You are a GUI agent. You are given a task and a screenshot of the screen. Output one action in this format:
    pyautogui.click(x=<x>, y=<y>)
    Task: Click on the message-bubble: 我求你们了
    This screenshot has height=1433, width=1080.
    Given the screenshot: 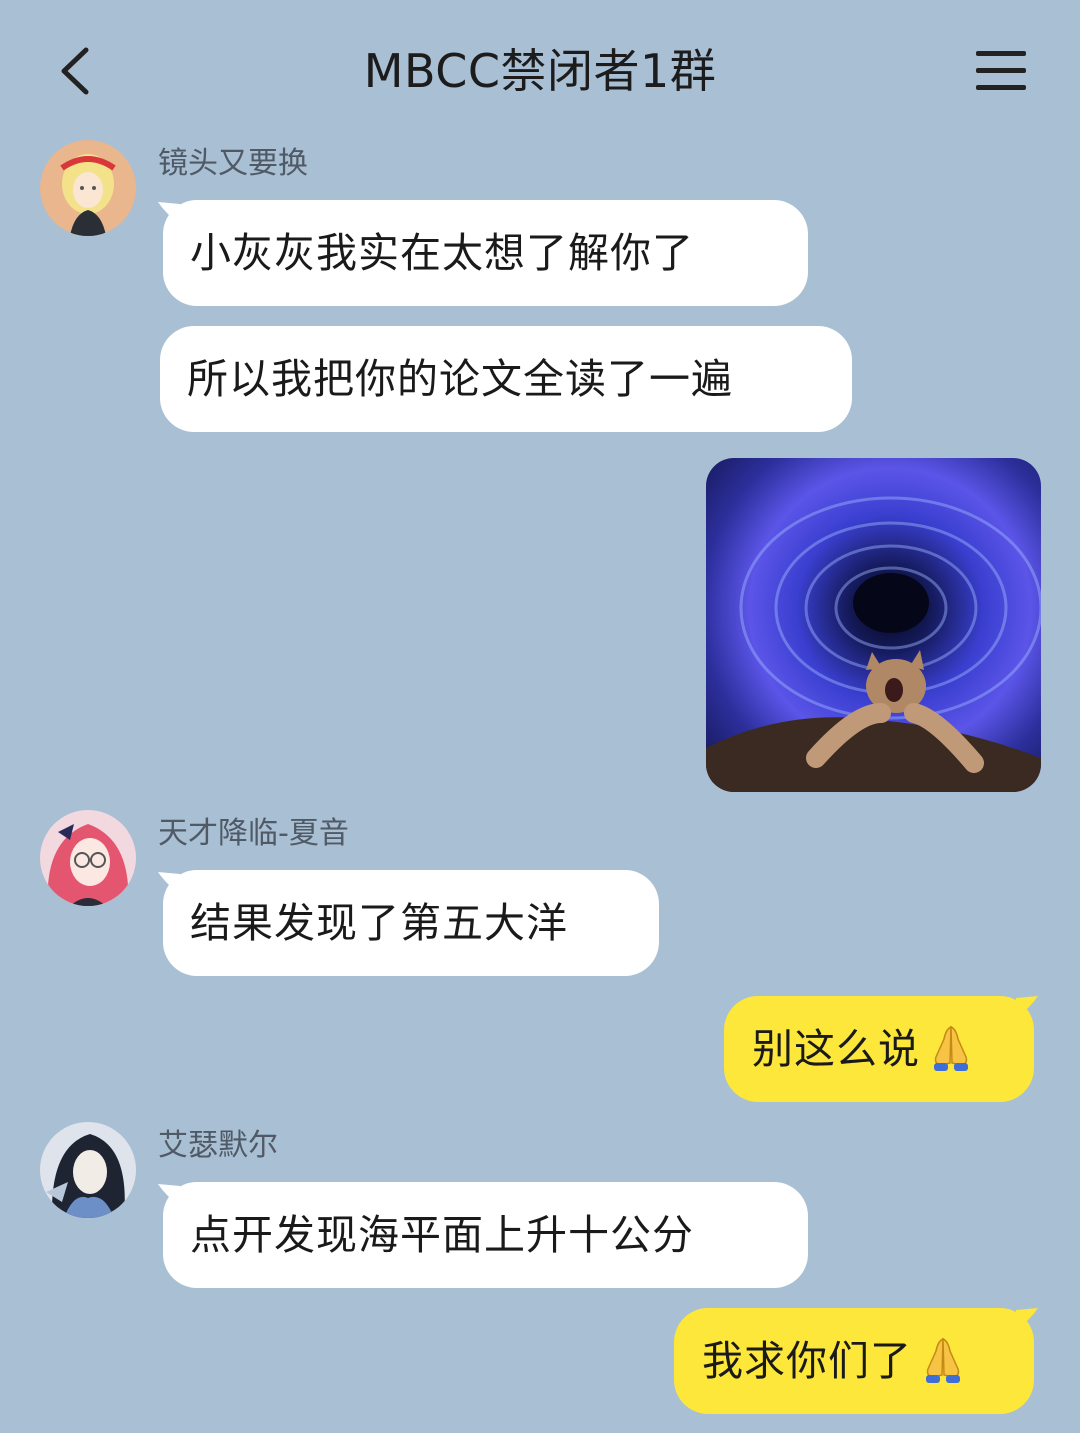 What is the action you would take?
    pyautogui.click(x=854, y=1361)
    